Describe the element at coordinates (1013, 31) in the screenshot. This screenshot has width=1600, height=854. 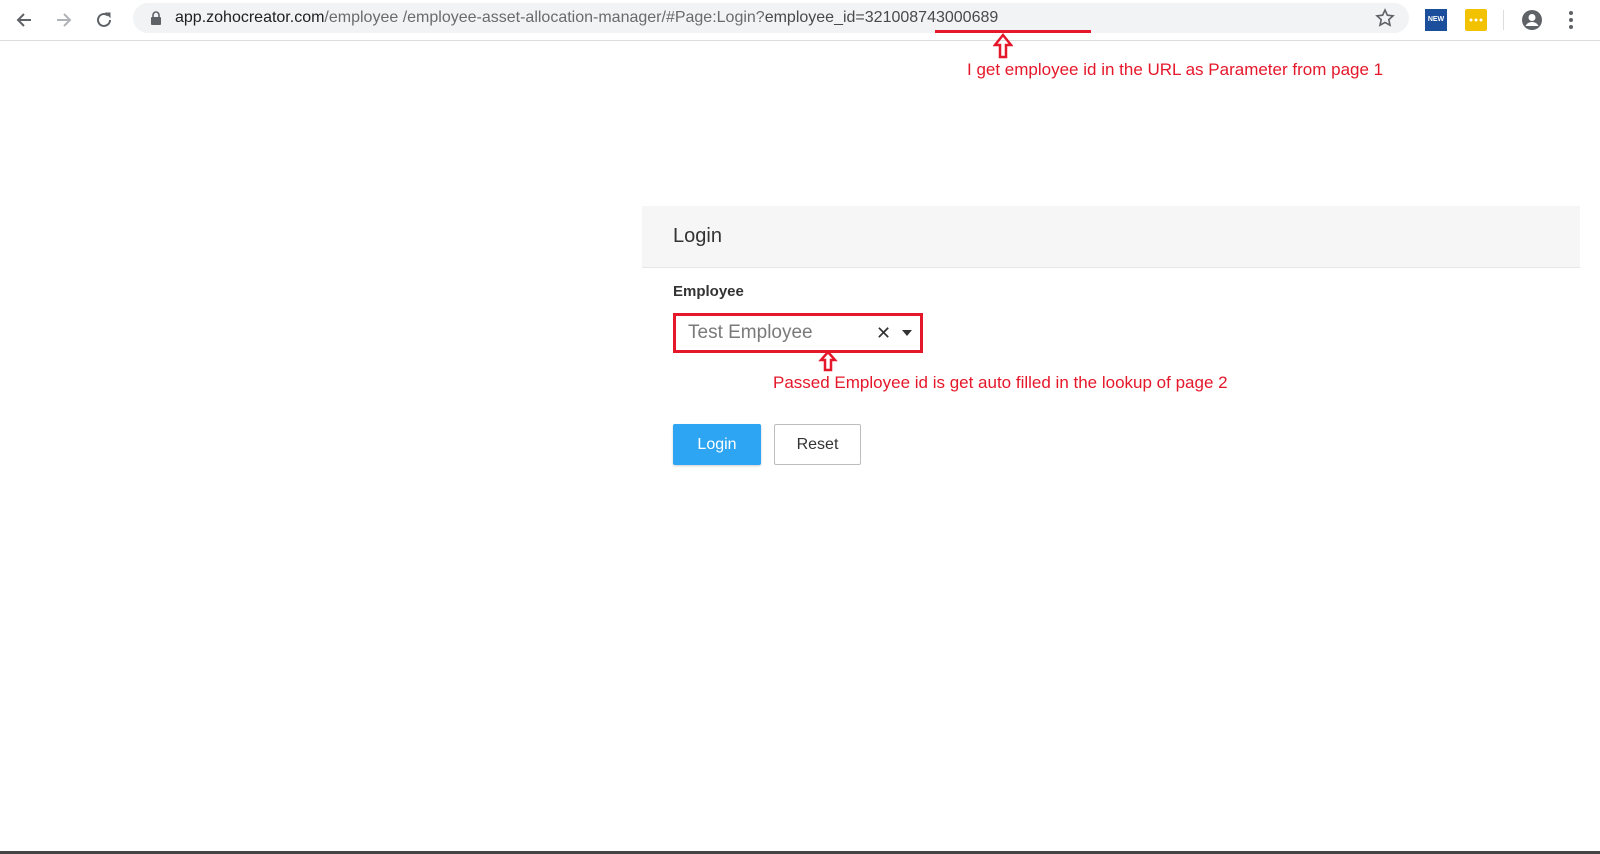
I see `url-param-underline` at that location.